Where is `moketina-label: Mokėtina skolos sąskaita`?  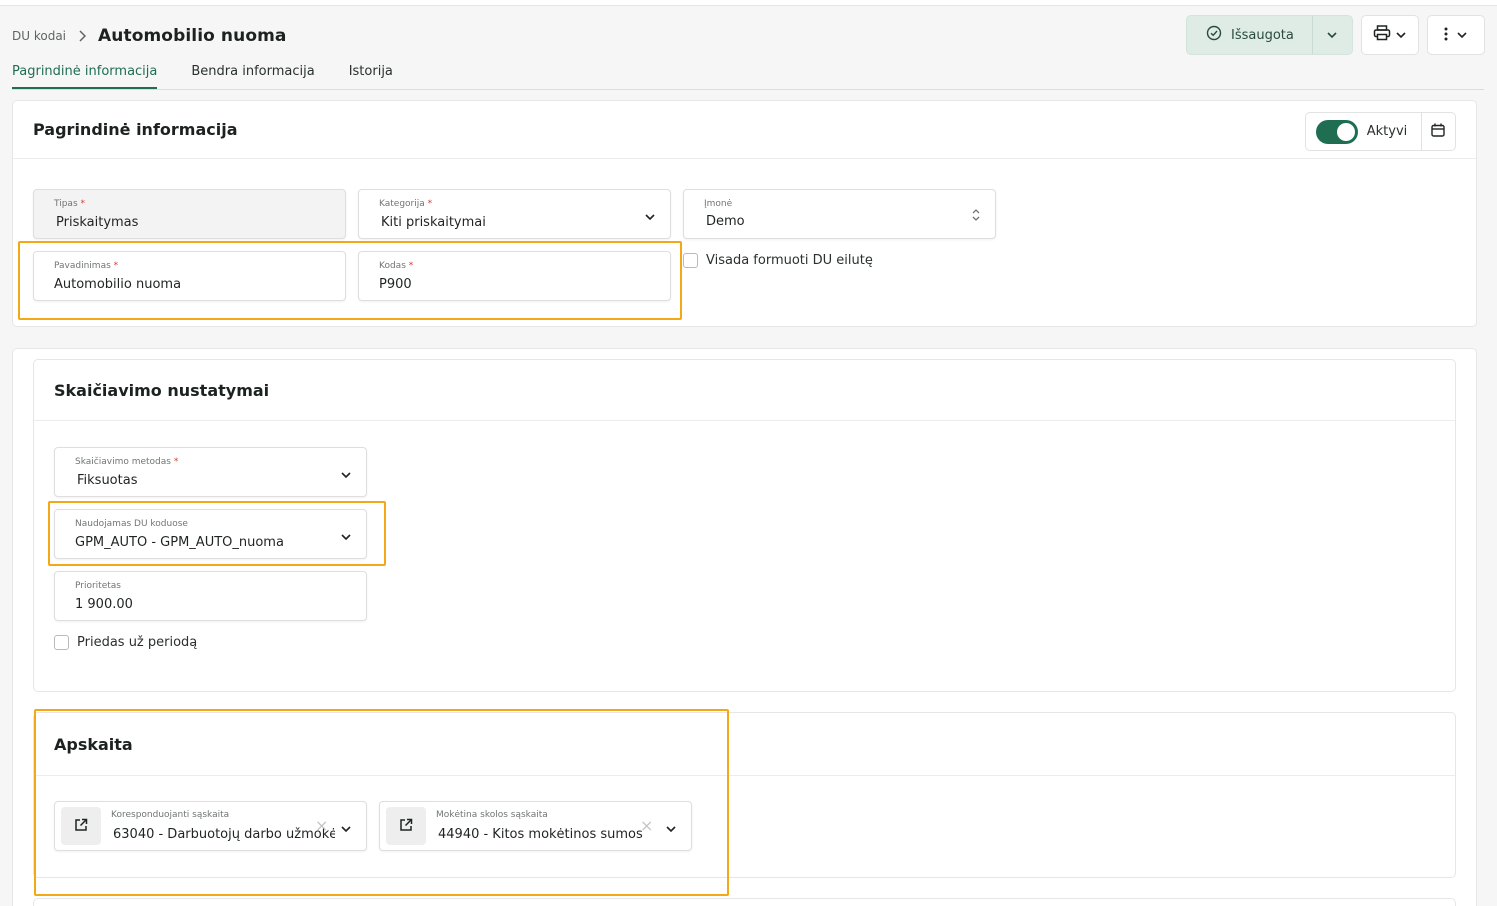
moketina-label: Mokėtina skolos sąskaita is located at coordinates (492, 815).